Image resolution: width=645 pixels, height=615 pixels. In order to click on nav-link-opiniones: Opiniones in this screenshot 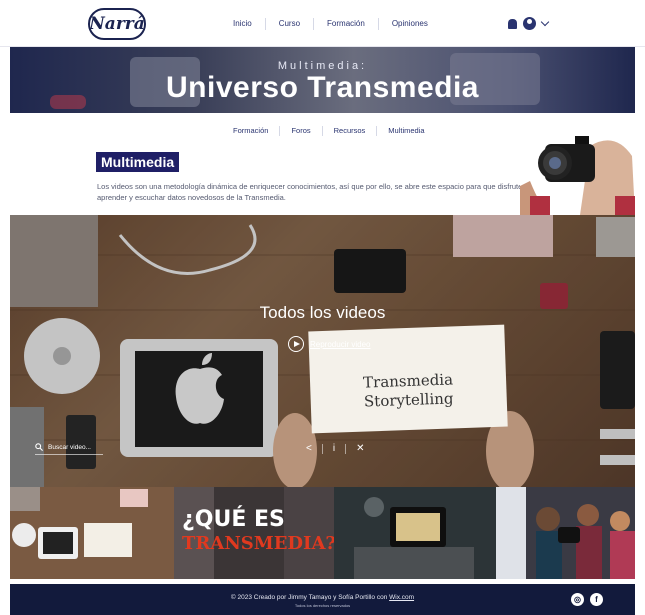, I will do `click(409, 23)`.